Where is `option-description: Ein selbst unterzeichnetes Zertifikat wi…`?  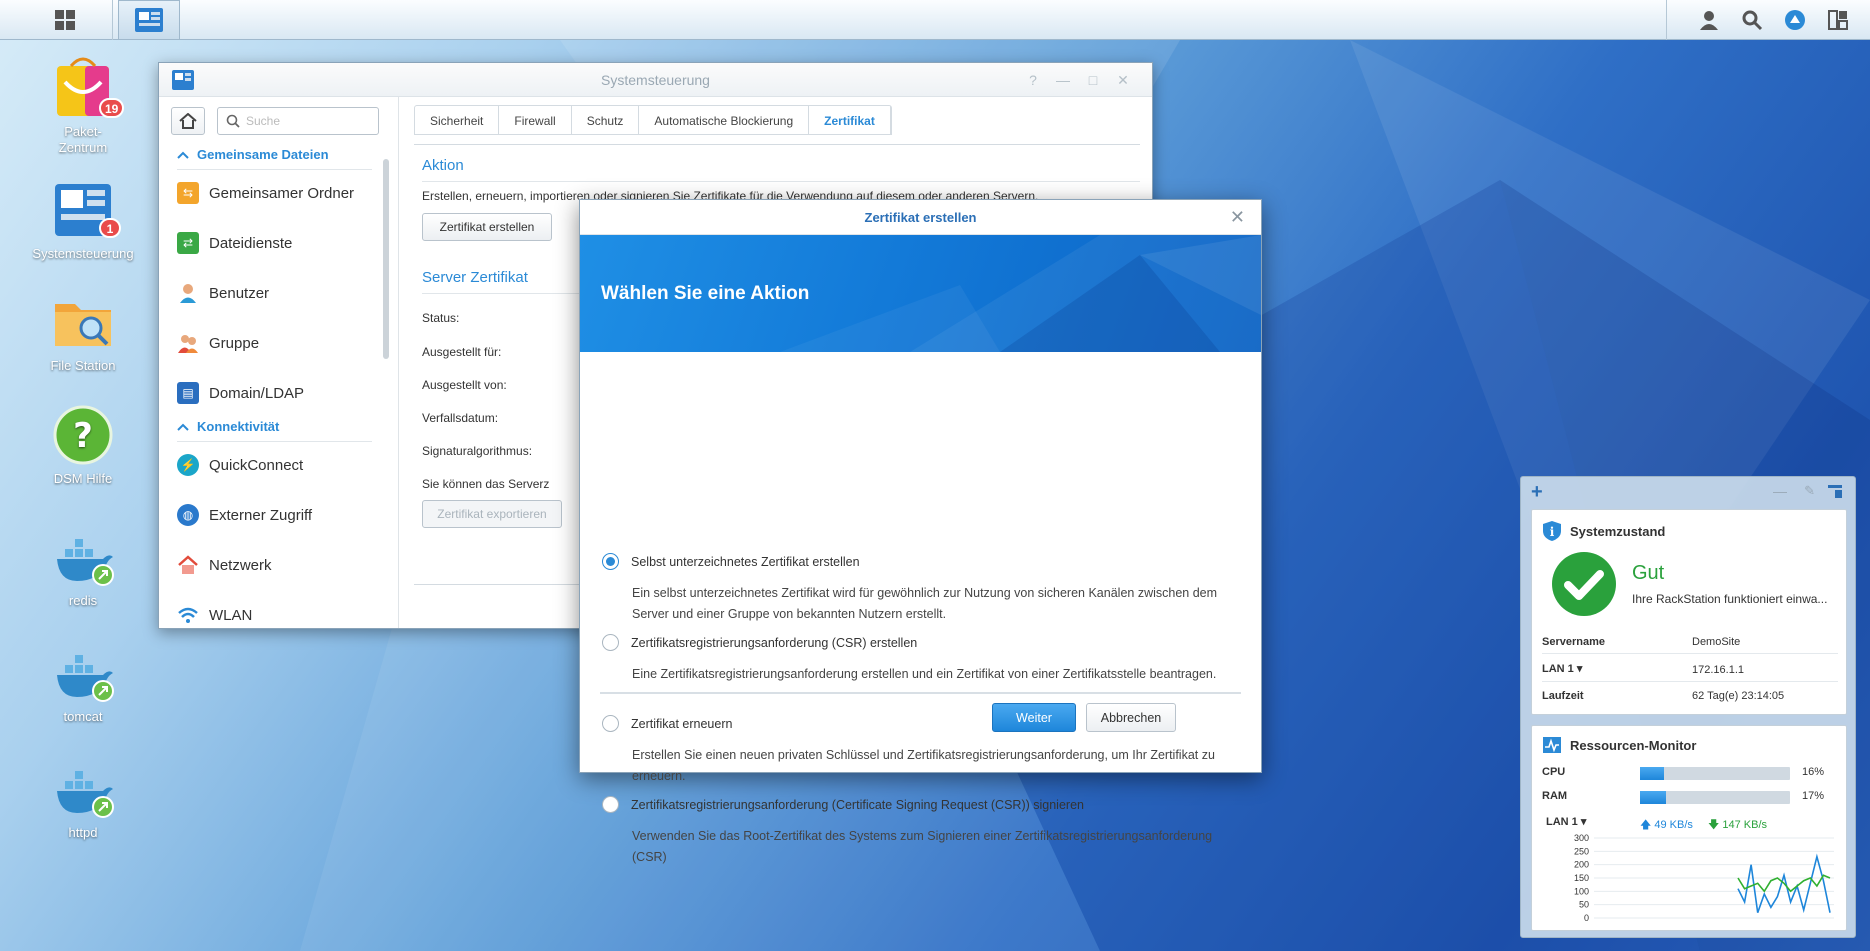 option-description: Ein selbst unterzeichnetes Zertifikat wi… is located at coordinates (925, 603).